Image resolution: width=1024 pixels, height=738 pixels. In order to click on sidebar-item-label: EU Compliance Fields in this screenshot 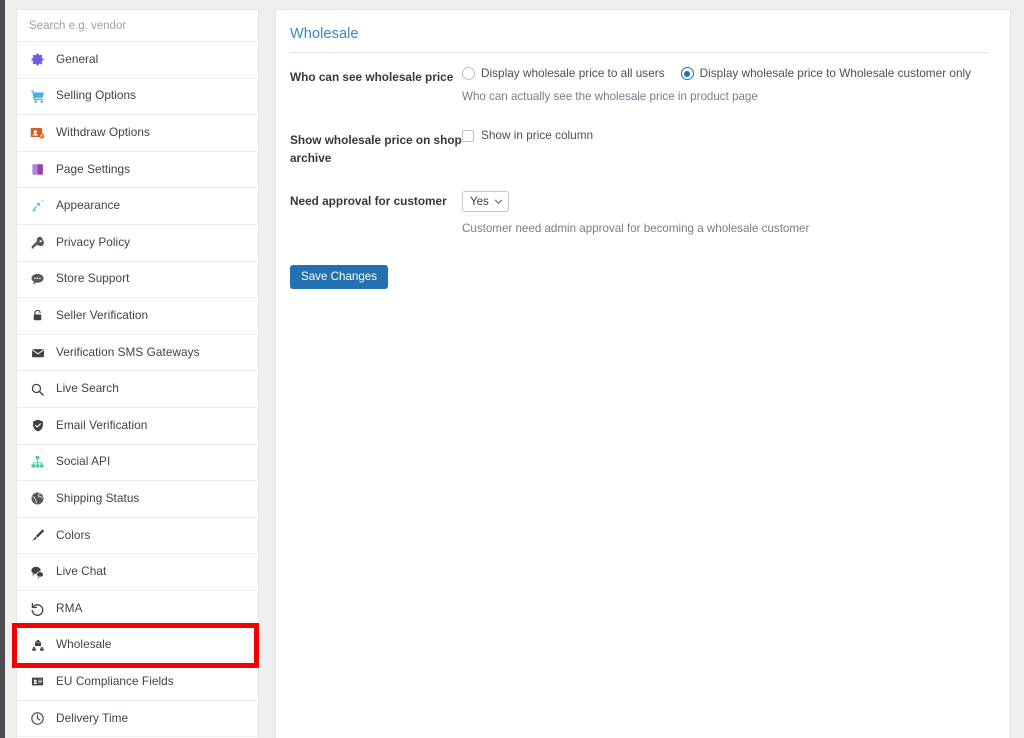, I will do `click(115, 680)`.